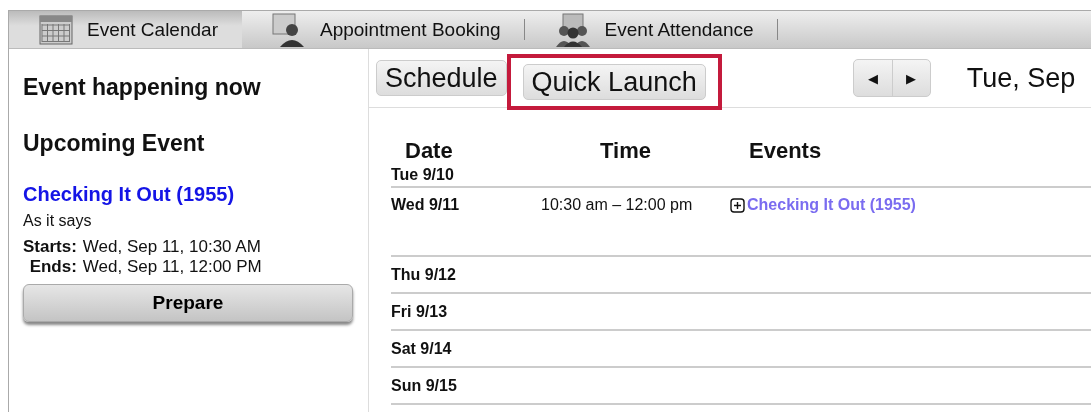  What do you see at coordinates (910, 78) in the screenshot?
I see `next-button: ▶` at bounding box center [910, 78].